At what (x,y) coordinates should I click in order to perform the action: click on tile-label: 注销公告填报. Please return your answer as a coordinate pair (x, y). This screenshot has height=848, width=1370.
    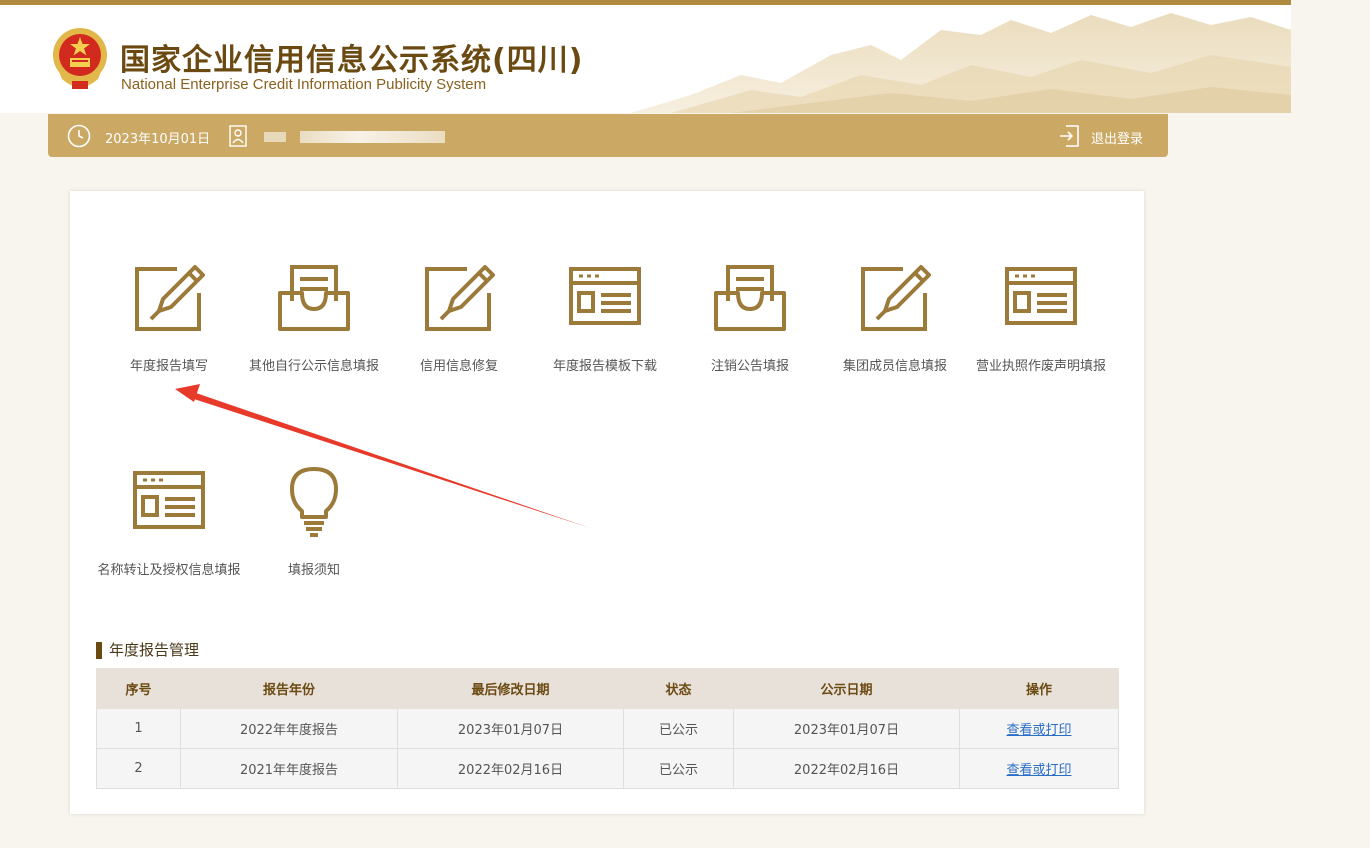
    Looking at the image, I should click on (749, 366).